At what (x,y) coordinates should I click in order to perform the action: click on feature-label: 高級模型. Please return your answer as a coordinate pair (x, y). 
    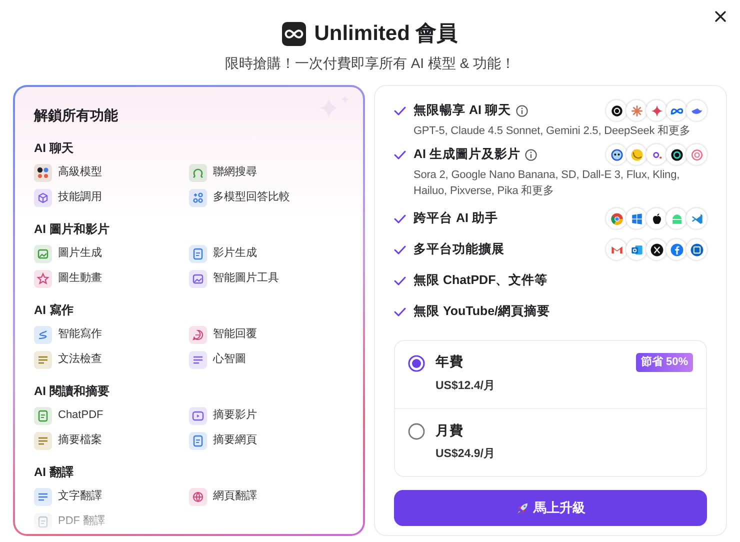
    Looking at the image, I should click on (80, 172).